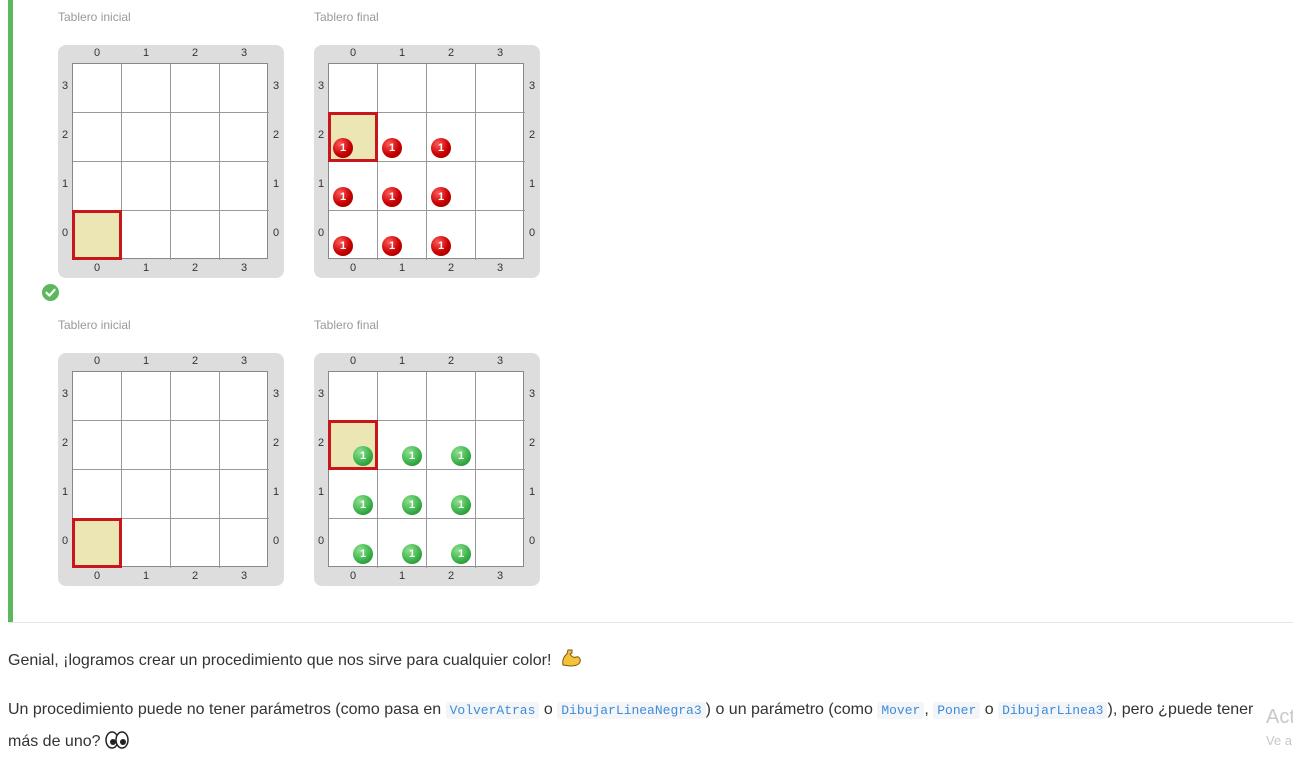 This screenshot has width=1293, height=764. I want to click on paragraph-2-text-b: o, so click(548, 709).